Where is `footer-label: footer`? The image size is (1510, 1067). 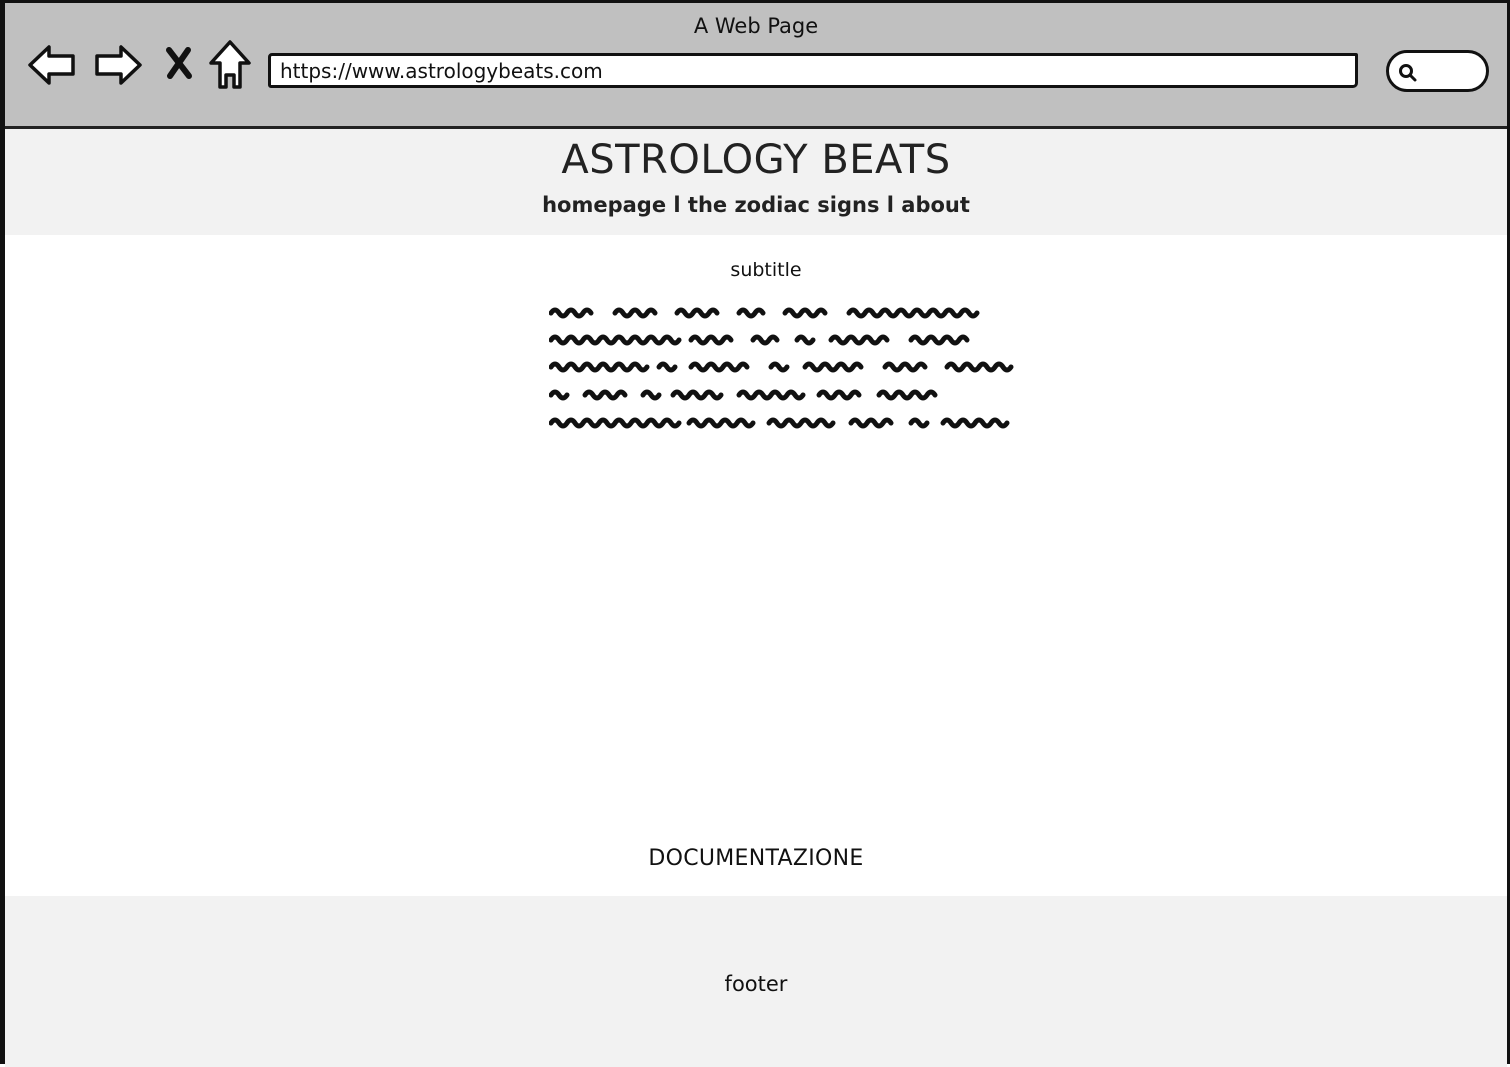 footer-label: footer is located at coordinates (756, 984).